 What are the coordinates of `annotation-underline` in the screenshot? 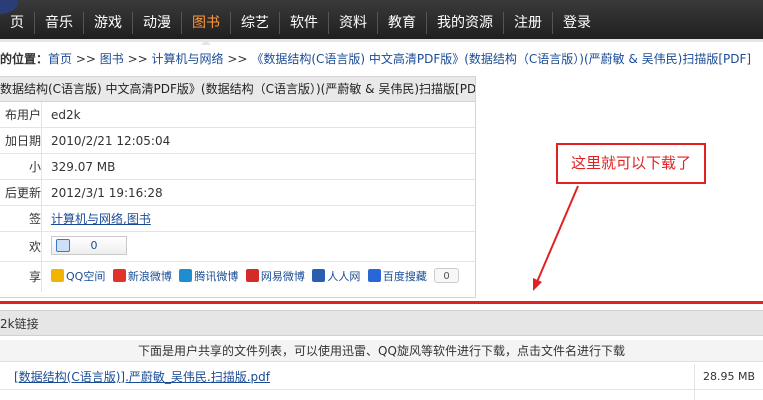 It's located at (381, 302).